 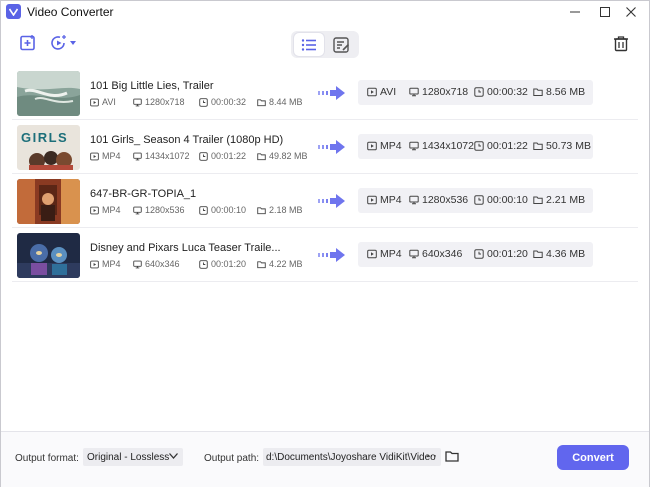 I want to click on title-bar: Video Converter, so click(x=325, y=11).